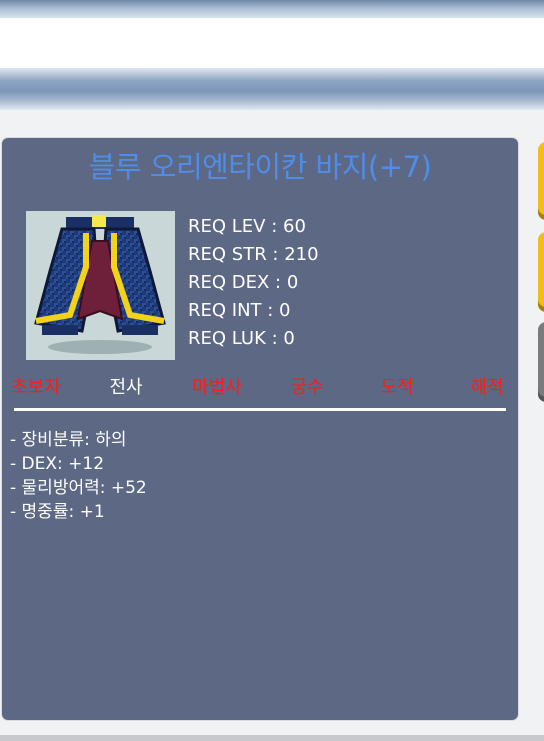 This screenshot has height=741, width=544. What do you see at coordinates (126, 387) in the screenshot?
I see `job-warrior: 전사` at bounding box center [126, 387].